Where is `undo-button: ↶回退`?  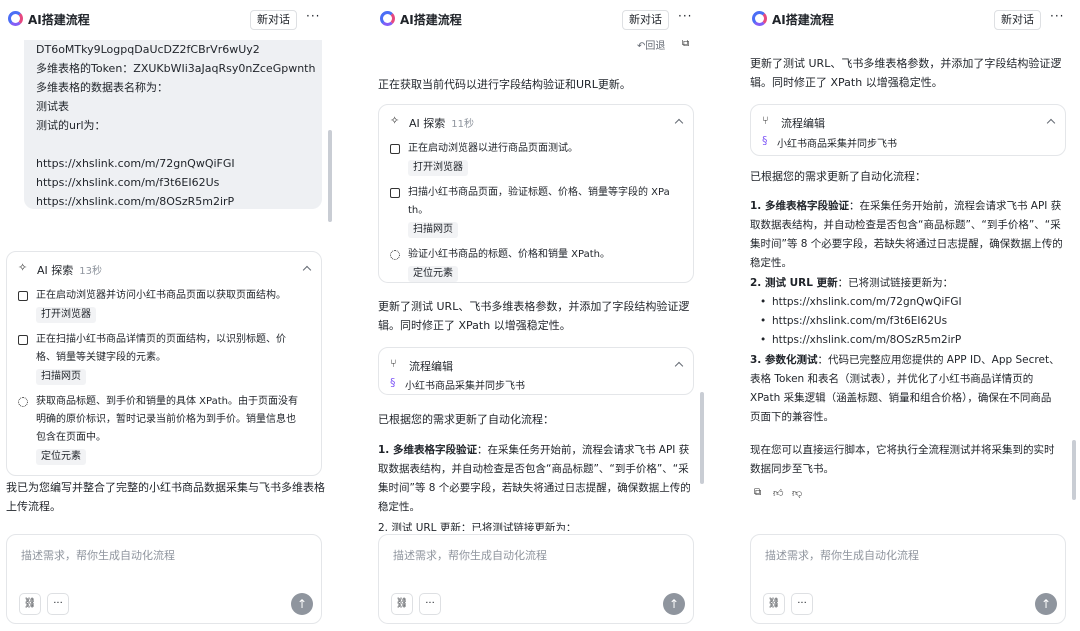
undo-button: ↶回退 is located at coordinates (651, 48).